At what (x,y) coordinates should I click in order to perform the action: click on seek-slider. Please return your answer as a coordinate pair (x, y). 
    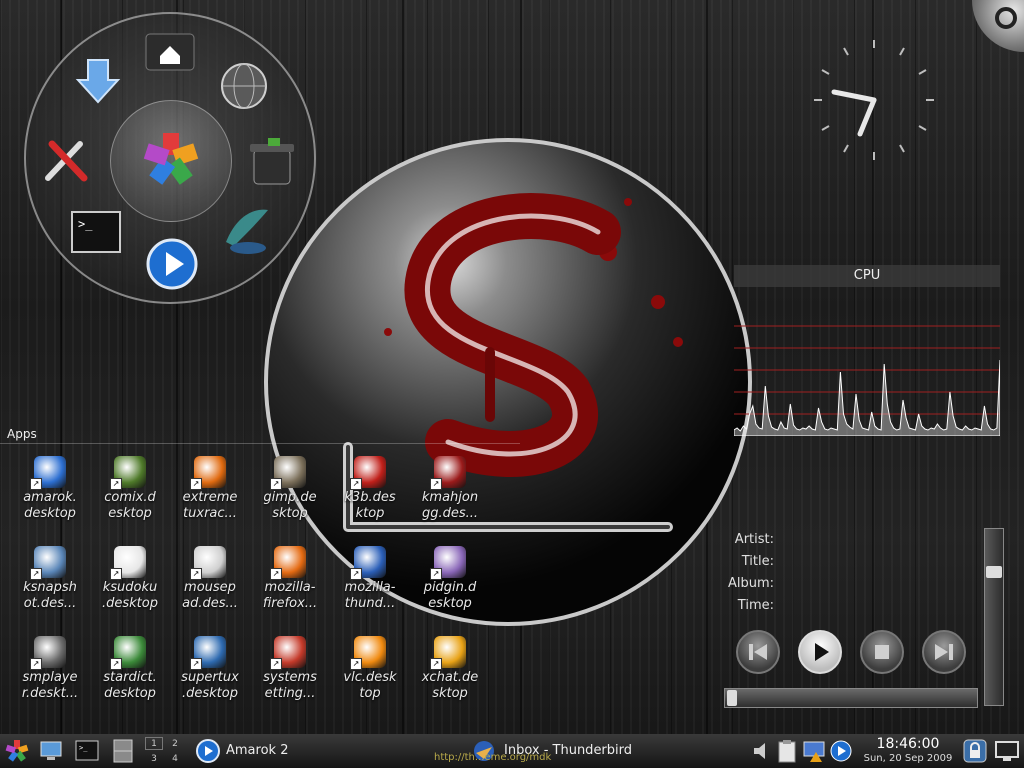
    Looking at the image, I should click on (851, 698).